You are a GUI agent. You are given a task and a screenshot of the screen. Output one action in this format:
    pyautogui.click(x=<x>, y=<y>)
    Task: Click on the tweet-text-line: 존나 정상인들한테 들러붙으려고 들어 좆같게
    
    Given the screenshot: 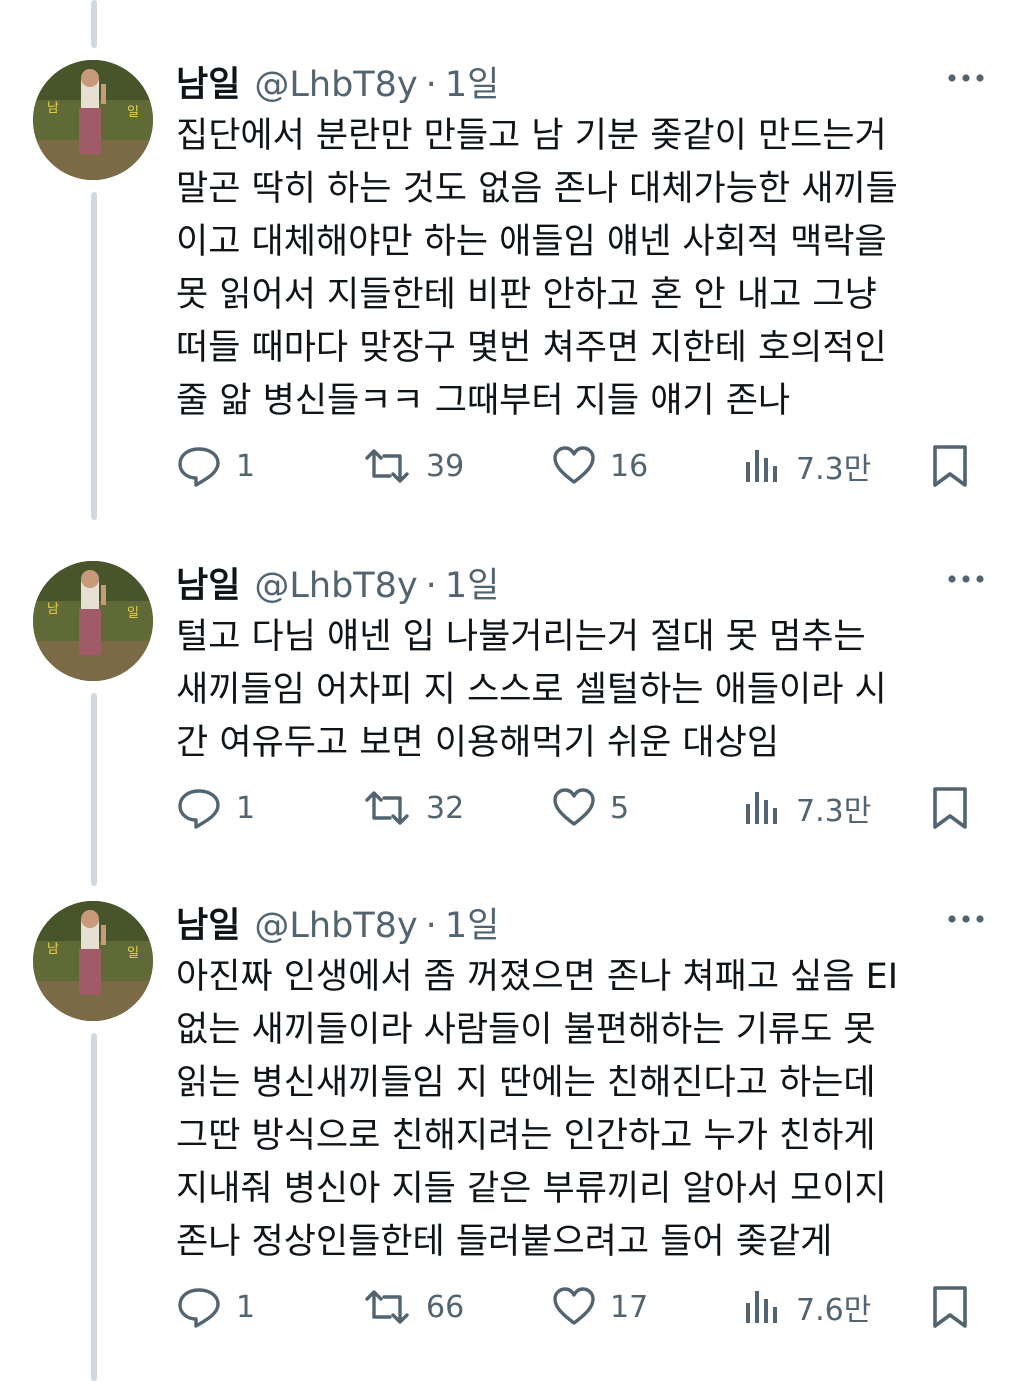 What is the action you would take?
    pyautogui.click(x=504, y=1242)
    